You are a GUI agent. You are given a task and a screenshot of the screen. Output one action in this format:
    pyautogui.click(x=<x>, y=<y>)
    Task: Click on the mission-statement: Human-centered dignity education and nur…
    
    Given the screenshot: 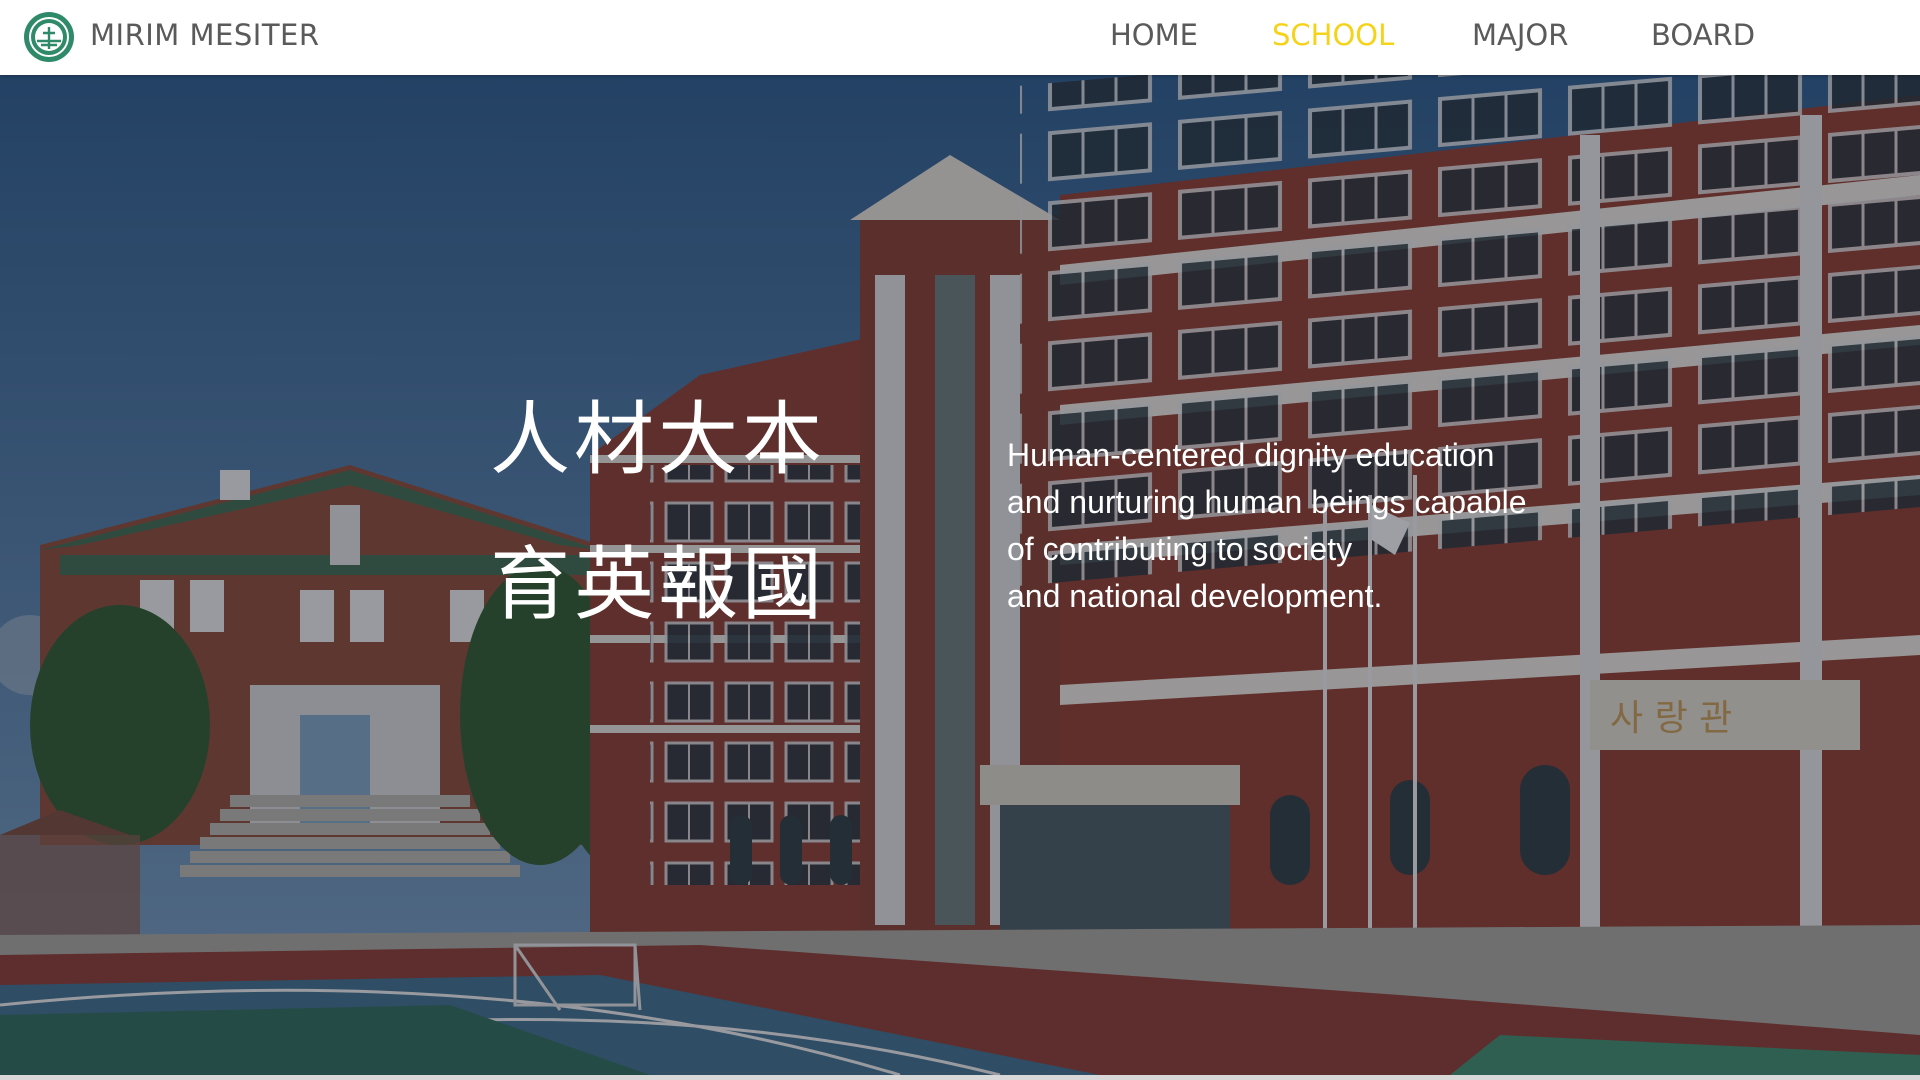 What is the action you would take?
    pyautogui.click(x=1307, y=526)
    